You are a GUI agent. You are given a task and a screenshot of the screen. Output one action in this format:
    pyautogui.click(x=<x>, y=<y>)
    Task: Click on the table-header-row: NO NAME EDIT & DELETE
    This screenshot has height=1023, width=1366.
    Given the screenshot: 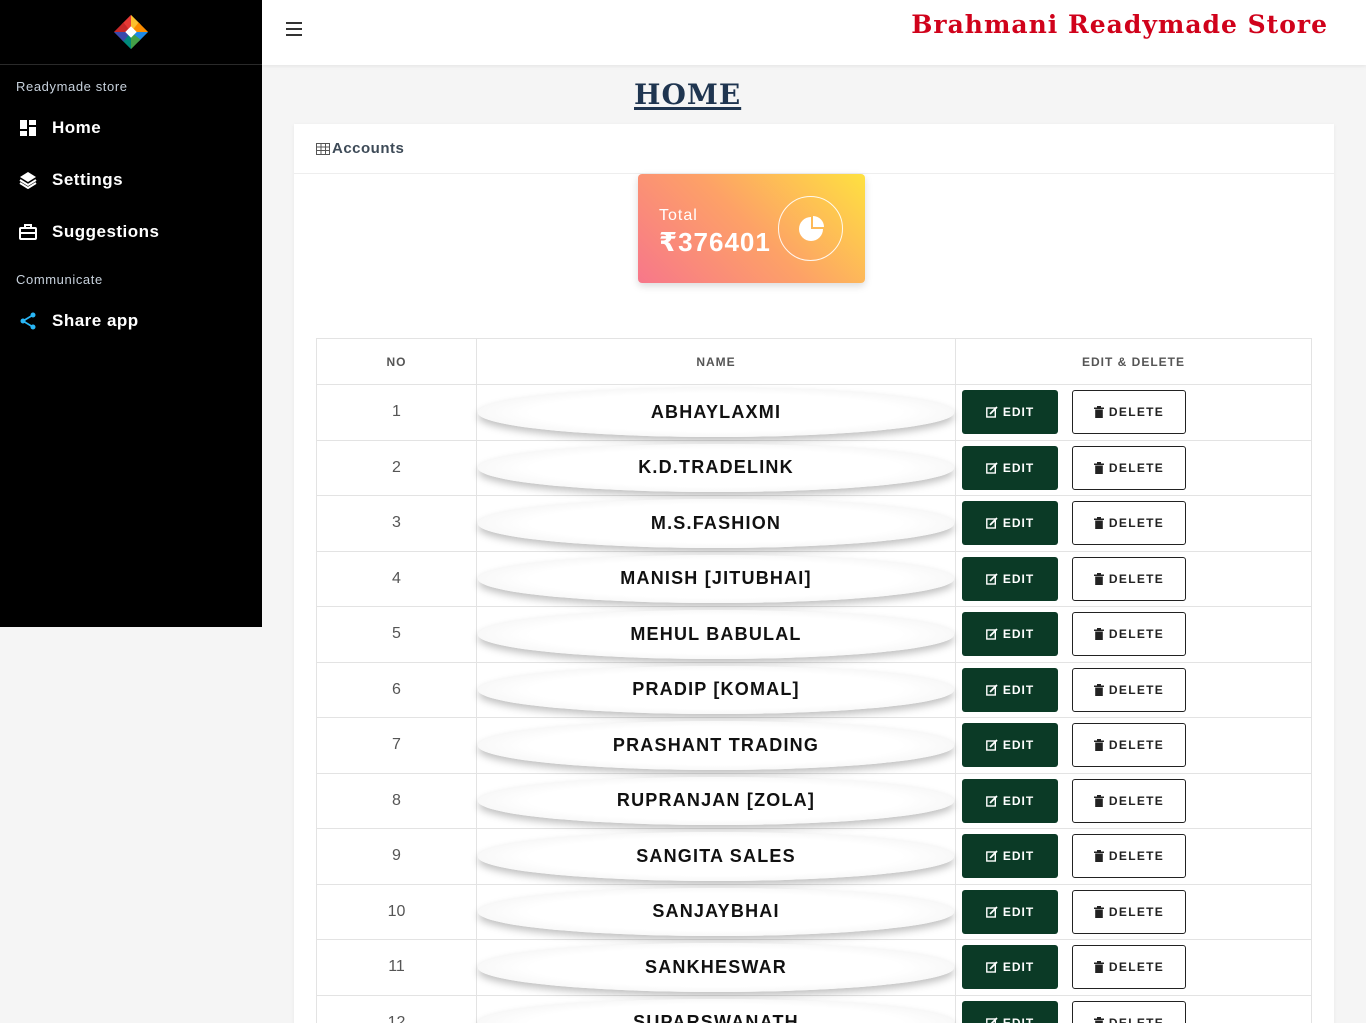 What is the action you would take?
    pyautogui.click(x=814, y=361)
    